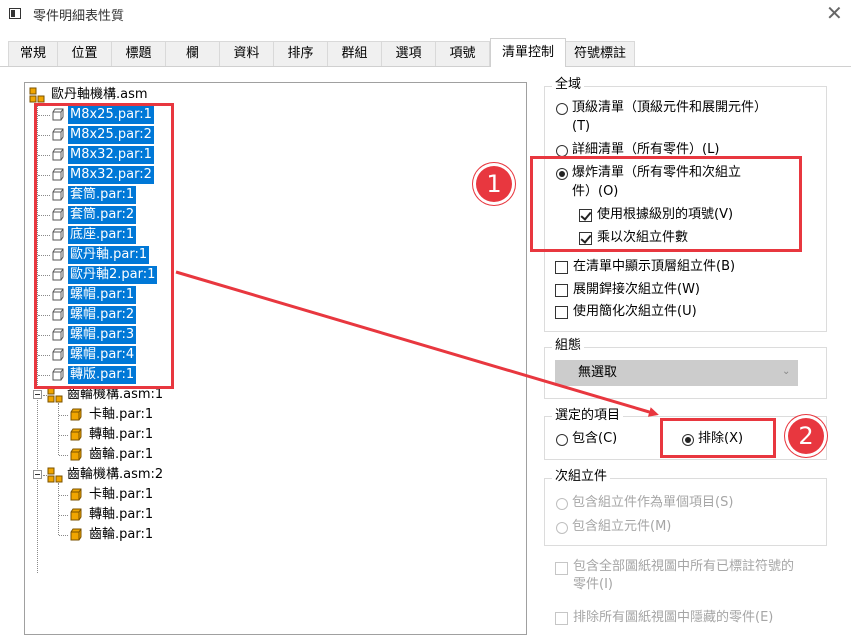 The height and width of the screenshot is (635, 851). What do you see at coordinates (568, 346) in the screenshot?
I see `state-group-title: 組態` at bounding box center [568, 346].